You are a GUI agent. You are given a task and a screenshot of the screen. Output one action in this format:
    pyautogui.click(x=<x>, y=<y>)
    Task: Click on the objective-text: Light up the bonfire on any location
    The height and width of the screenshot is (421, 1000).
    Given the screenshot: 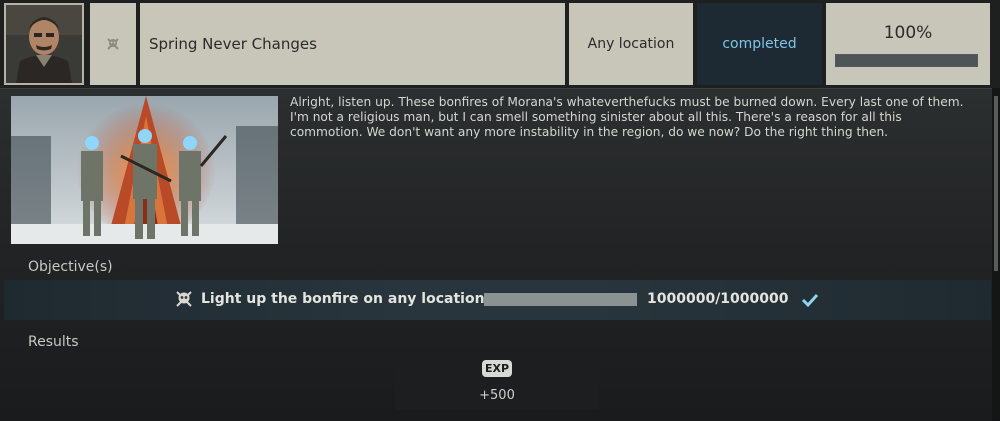 What is the action you would take?
    pyautogui.click(x=343, y=299)
    